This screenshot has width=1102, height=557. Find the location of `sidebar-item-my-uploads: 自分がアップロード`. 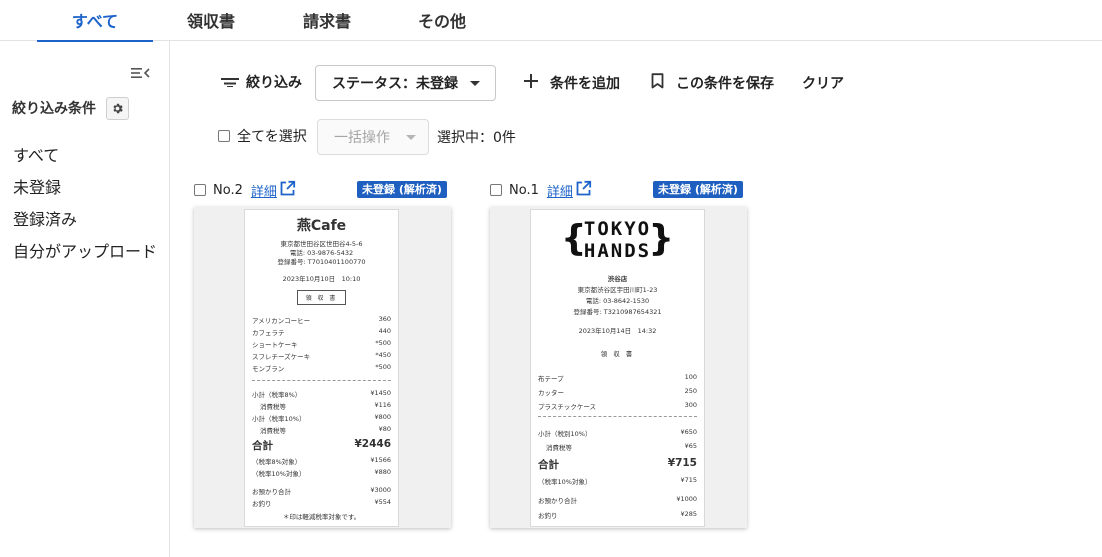

sidebar-item-my-uploads: 自分がアップロード is located at coordinates (85, 250).